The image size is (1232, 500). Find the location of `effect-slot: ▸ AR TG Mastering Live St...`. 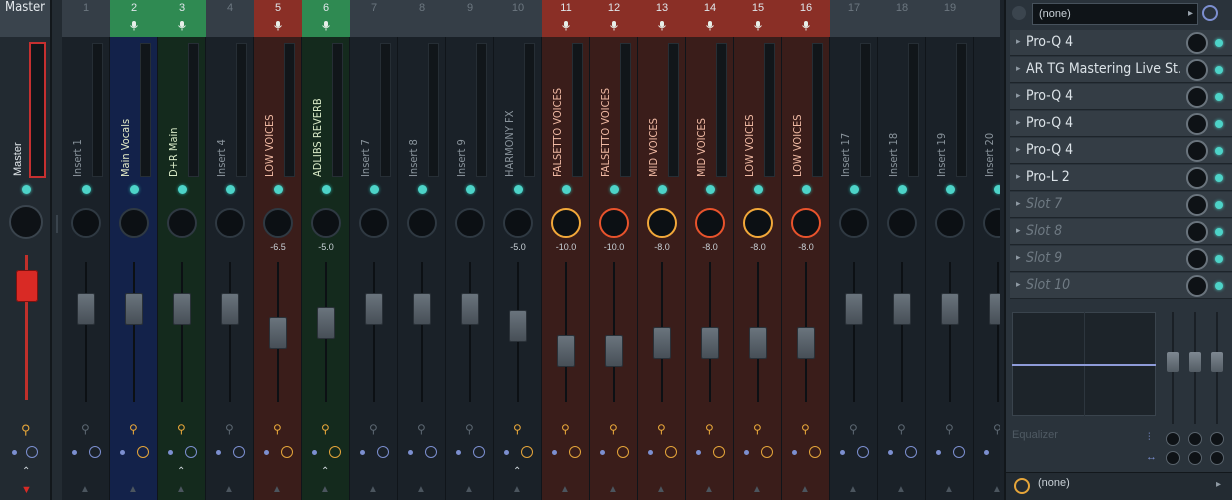

effect-slot: ▸ AR TG Mastering Live St... is located at coordinates (1121, 70).